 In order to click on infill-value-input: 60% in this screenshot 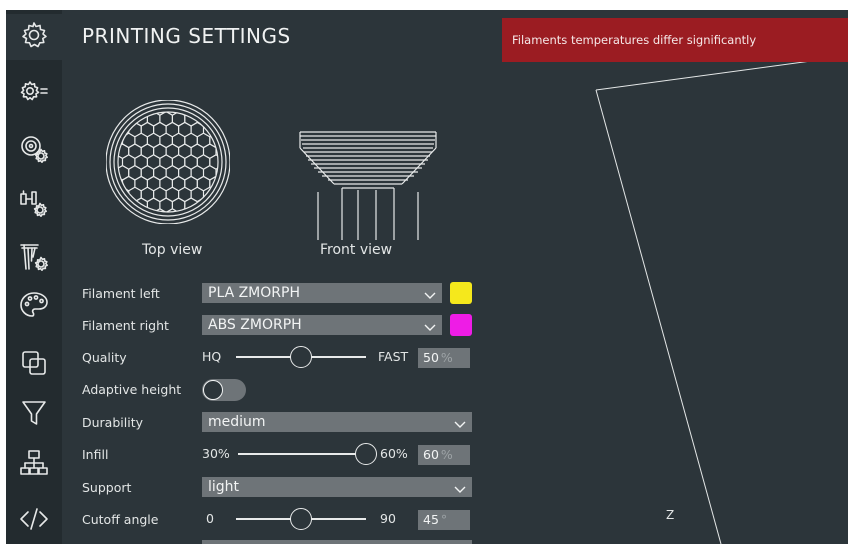, I will do `click(444, 455)`.